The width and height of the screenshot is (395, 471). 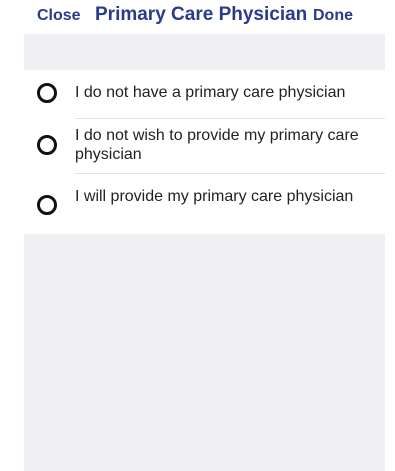 I want to click on navigation-bar: Close Primary Care Physician Done, so click(x=197, y=17).